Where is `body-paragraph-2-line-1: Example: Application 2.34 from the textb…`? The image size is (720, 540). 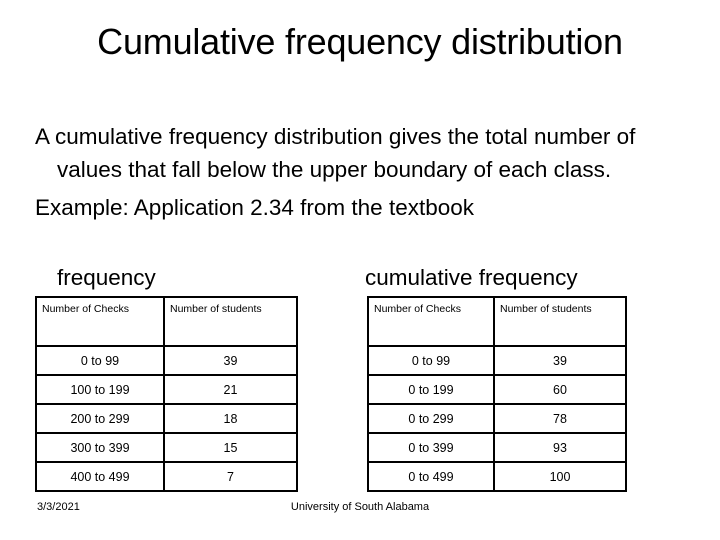
body-paragraph-2-line-1: Example: Application 2.34 from the textb… is located at coordinates (255, 207).